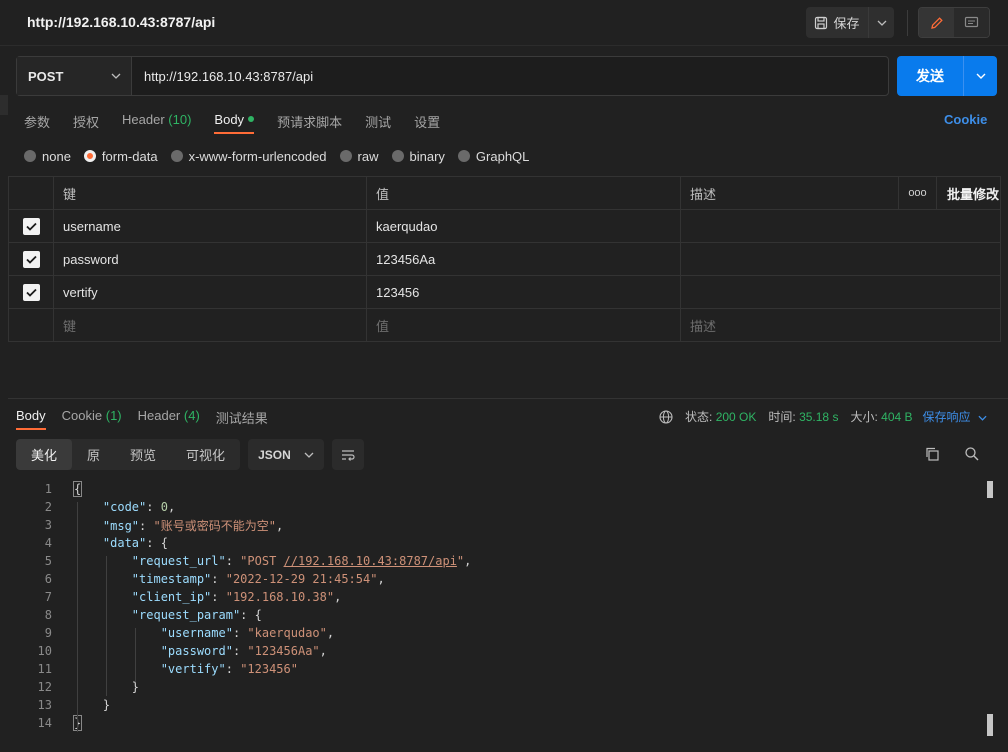 The image size is (1008, 752). I want to click on key-cell: vertify, so click(210, 292).